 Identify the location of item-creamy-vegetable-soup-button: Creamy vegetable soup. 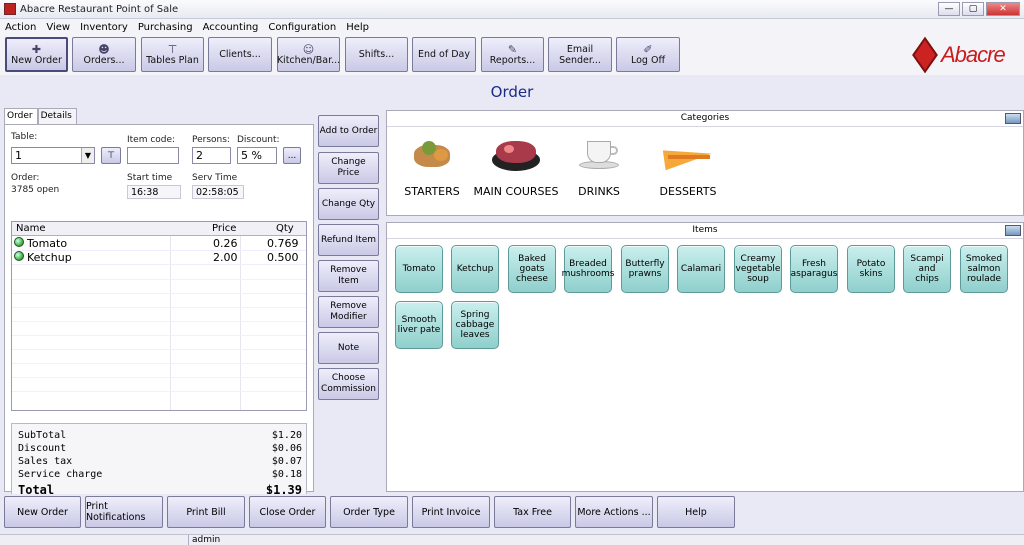
(758, 269).